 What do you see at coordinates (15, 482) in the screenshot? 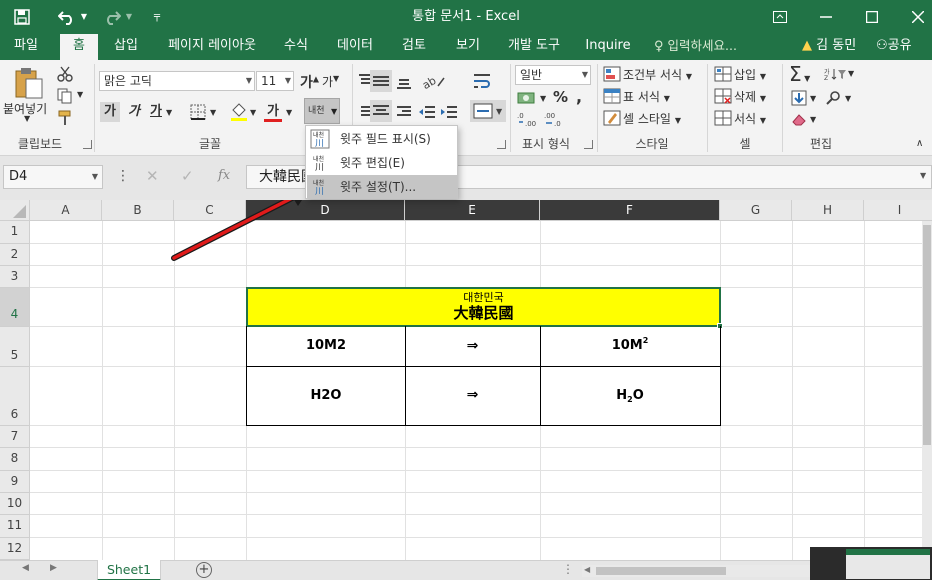
I see `row-header-9: 9` at bounding box center [15, 482].